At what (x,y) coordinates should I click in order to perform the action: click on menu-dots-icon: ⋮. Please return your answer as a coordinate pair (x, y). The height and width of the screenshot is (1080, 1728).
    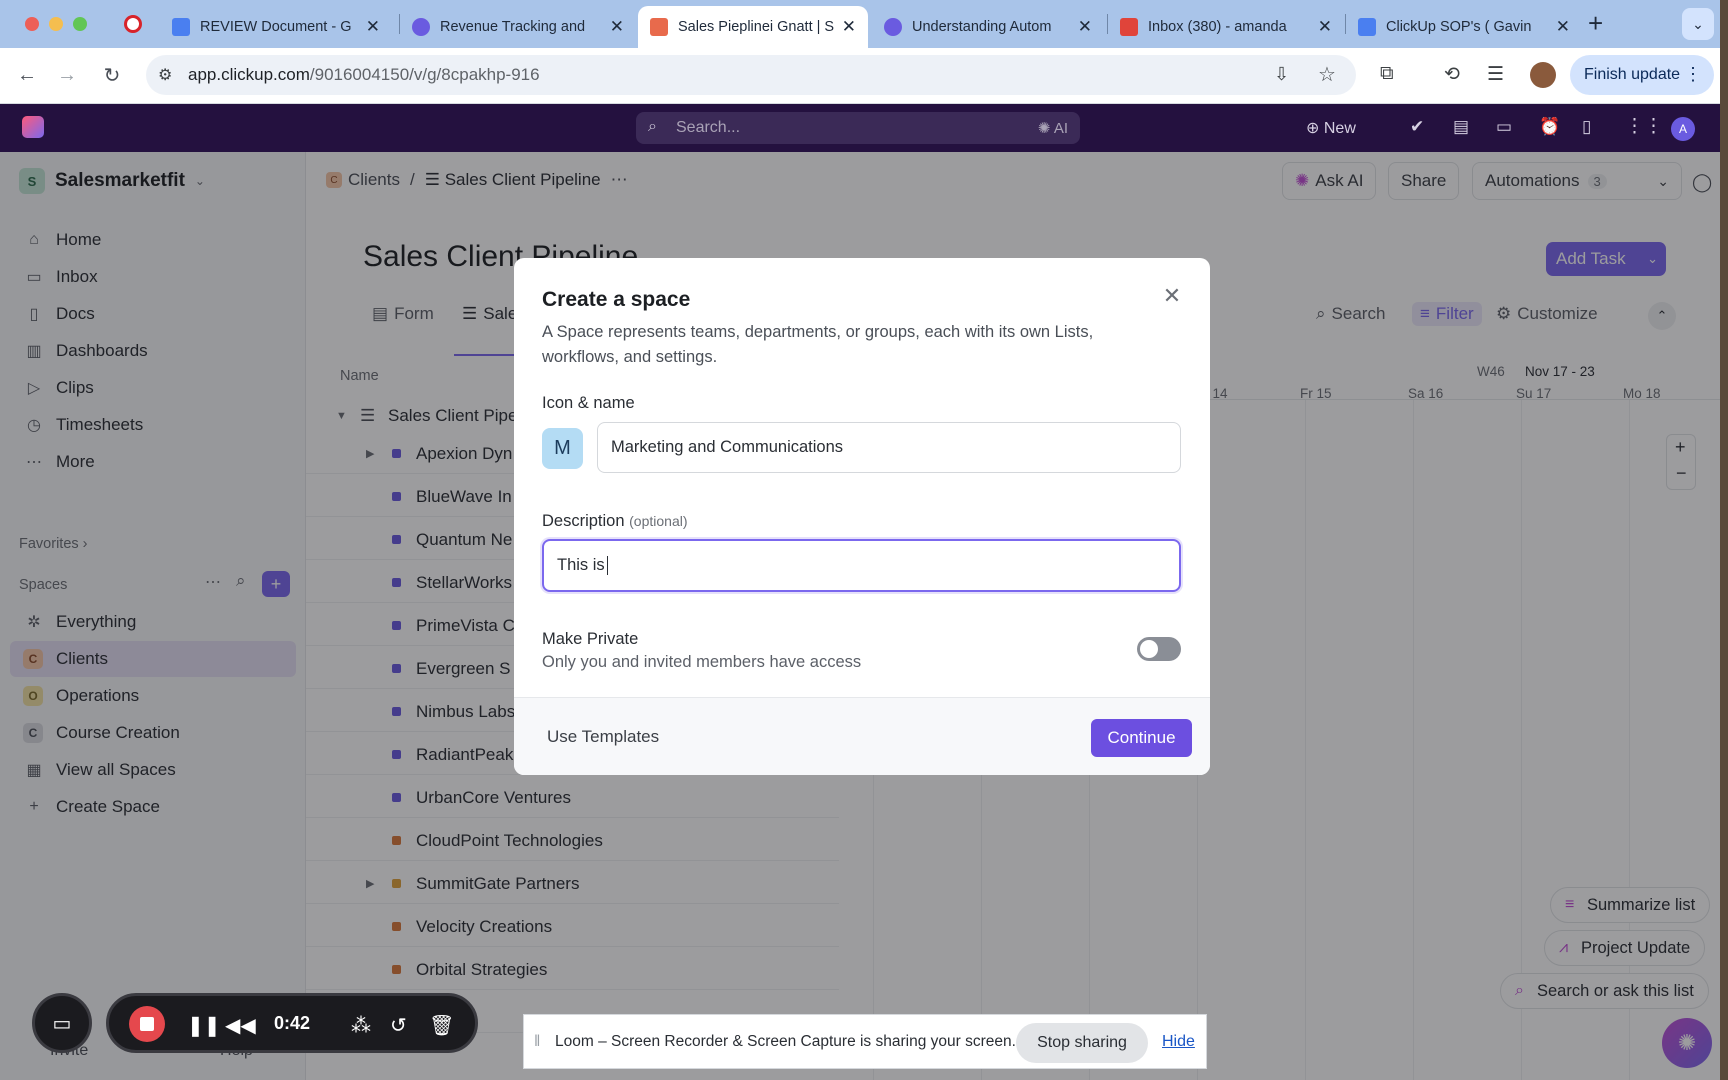
    Looking at the image, I should click on (1693, 74).